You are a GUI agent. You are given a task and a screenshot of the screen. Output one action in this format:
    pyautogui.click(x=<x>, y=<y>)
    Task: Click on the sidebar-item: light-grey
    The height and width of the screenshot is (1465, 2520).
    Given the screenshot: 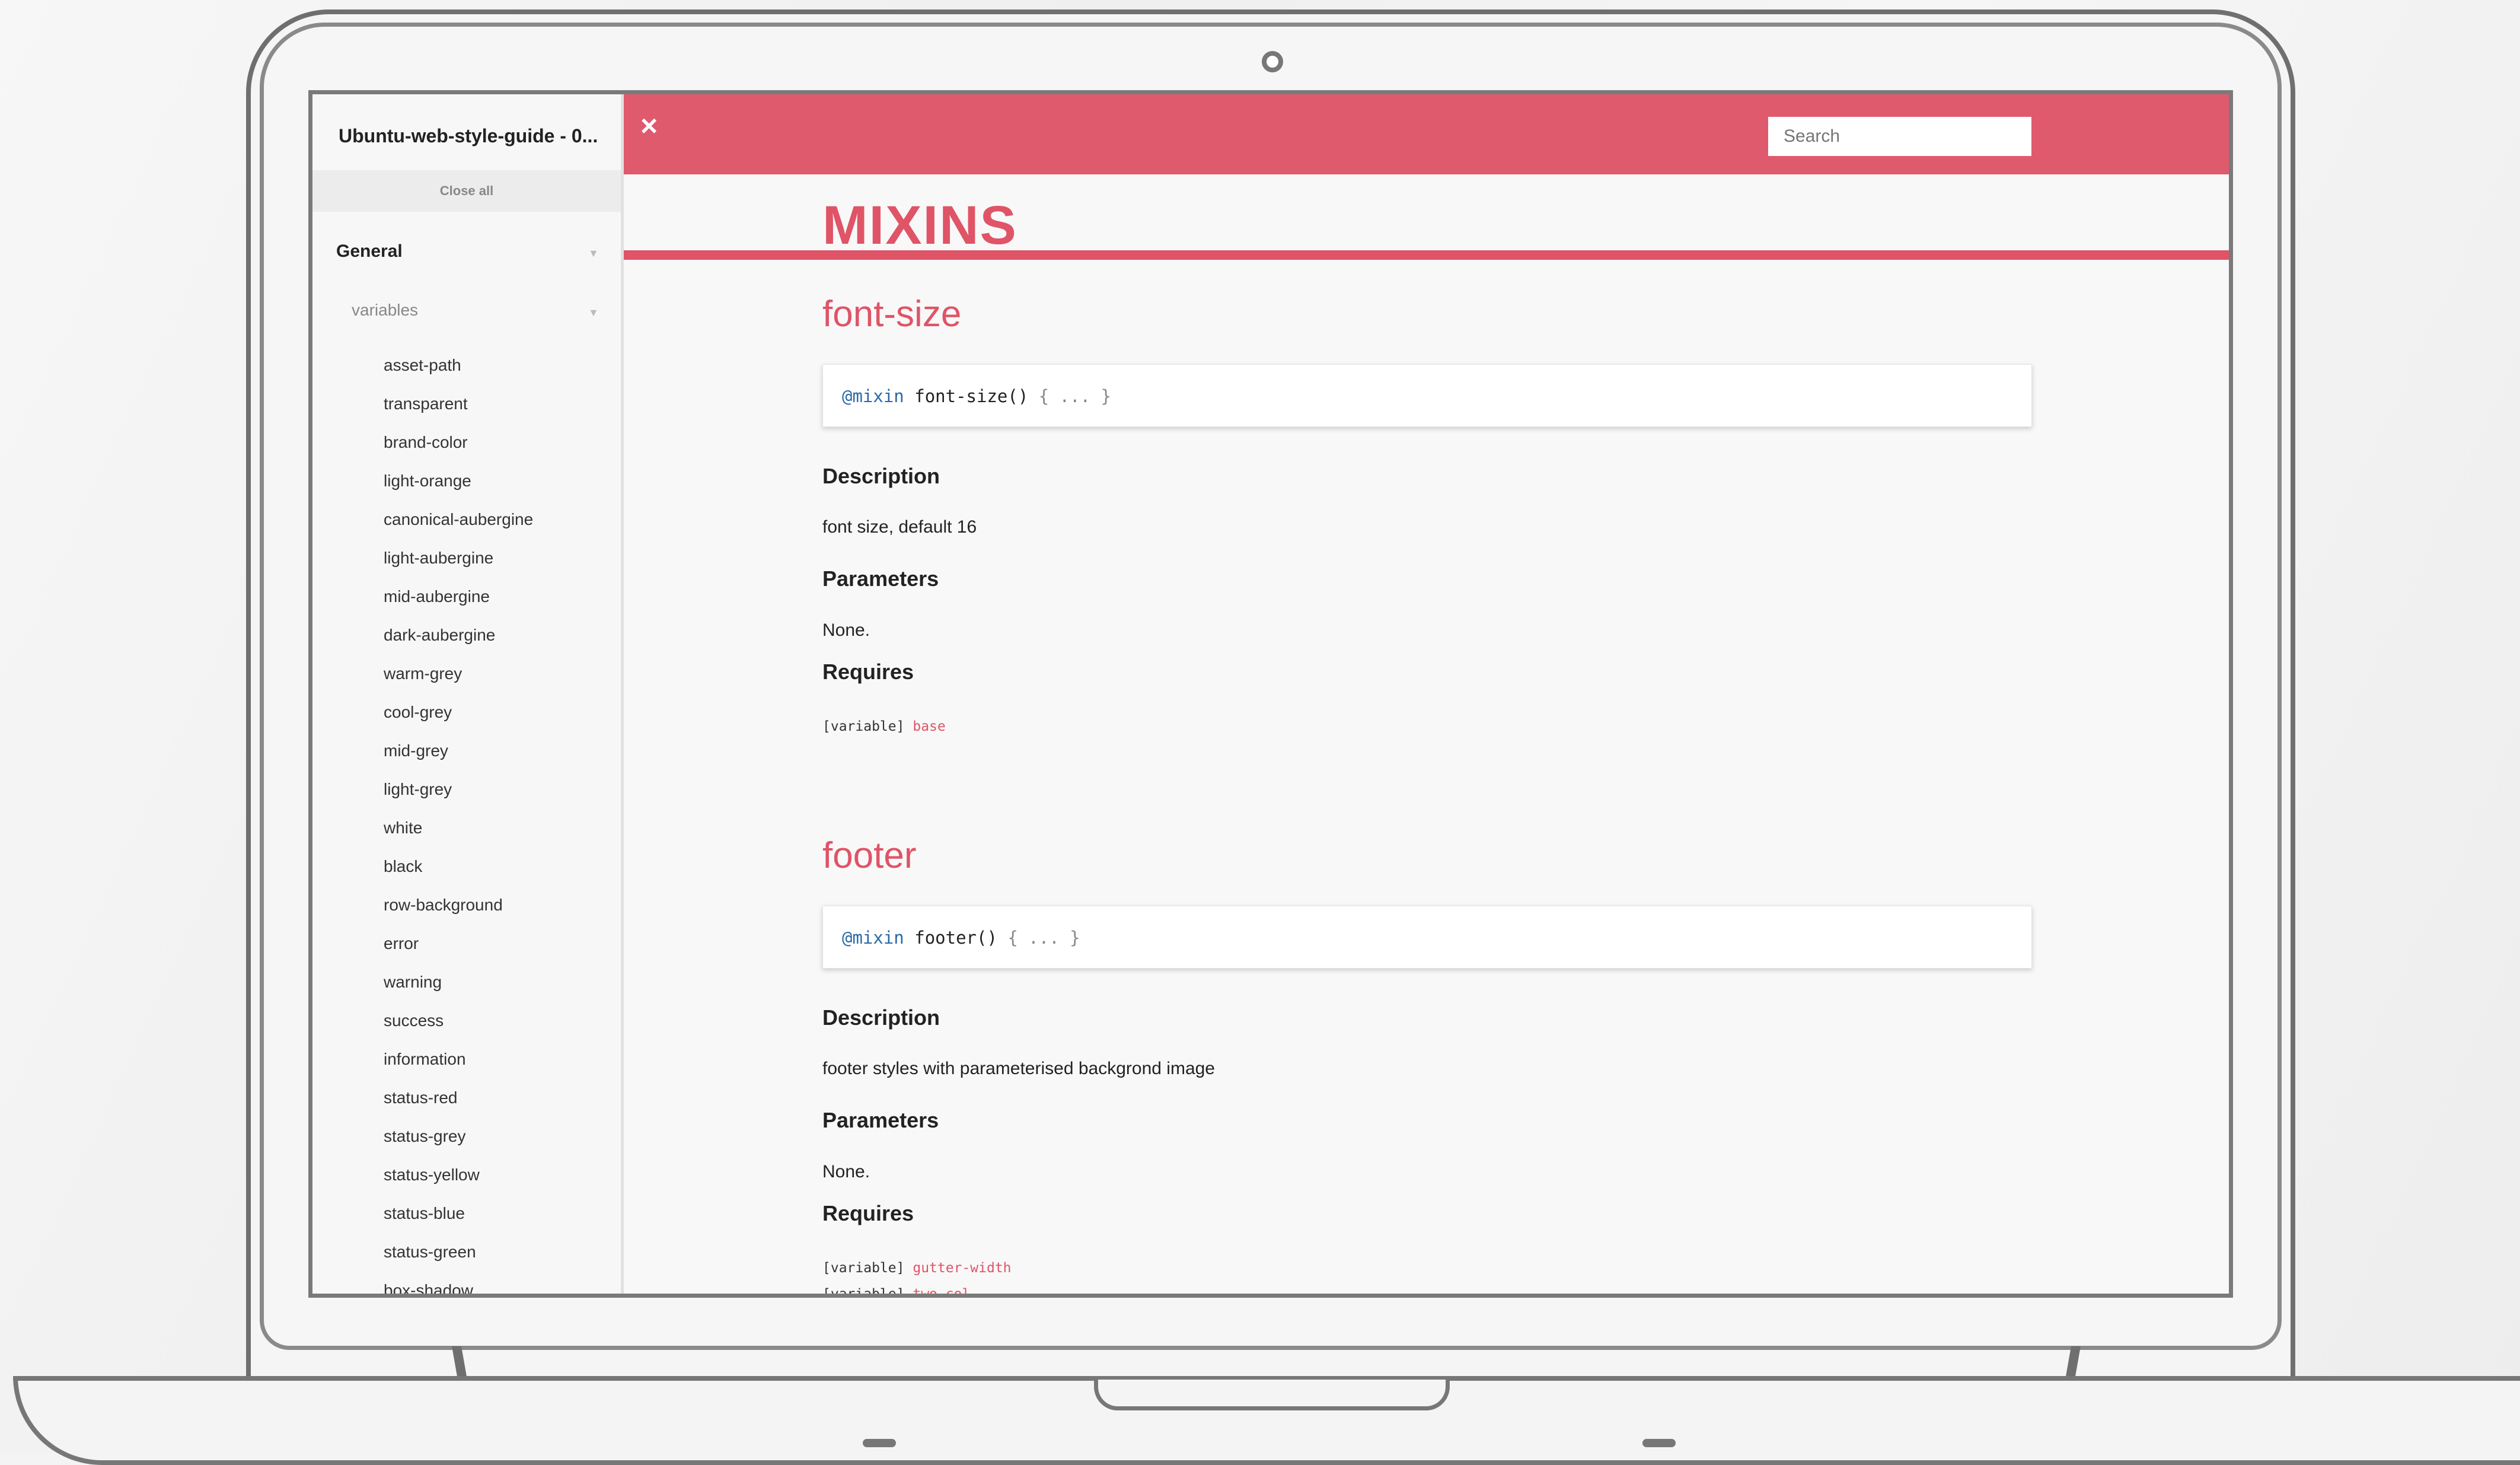 What is the action you would take?
    pyautogui.click(x=458, y=800)
    